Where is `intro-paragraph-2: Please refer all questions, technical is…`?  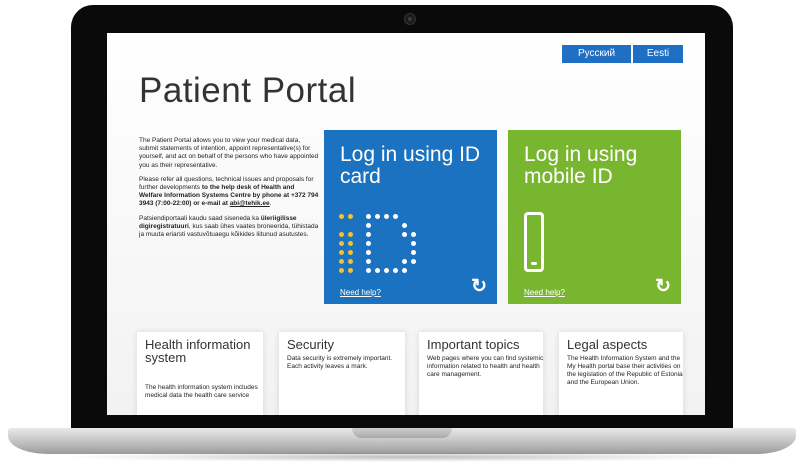 intro-paragraph-2: Please refer all questions, technical is… is located at coordinates (229, 192).